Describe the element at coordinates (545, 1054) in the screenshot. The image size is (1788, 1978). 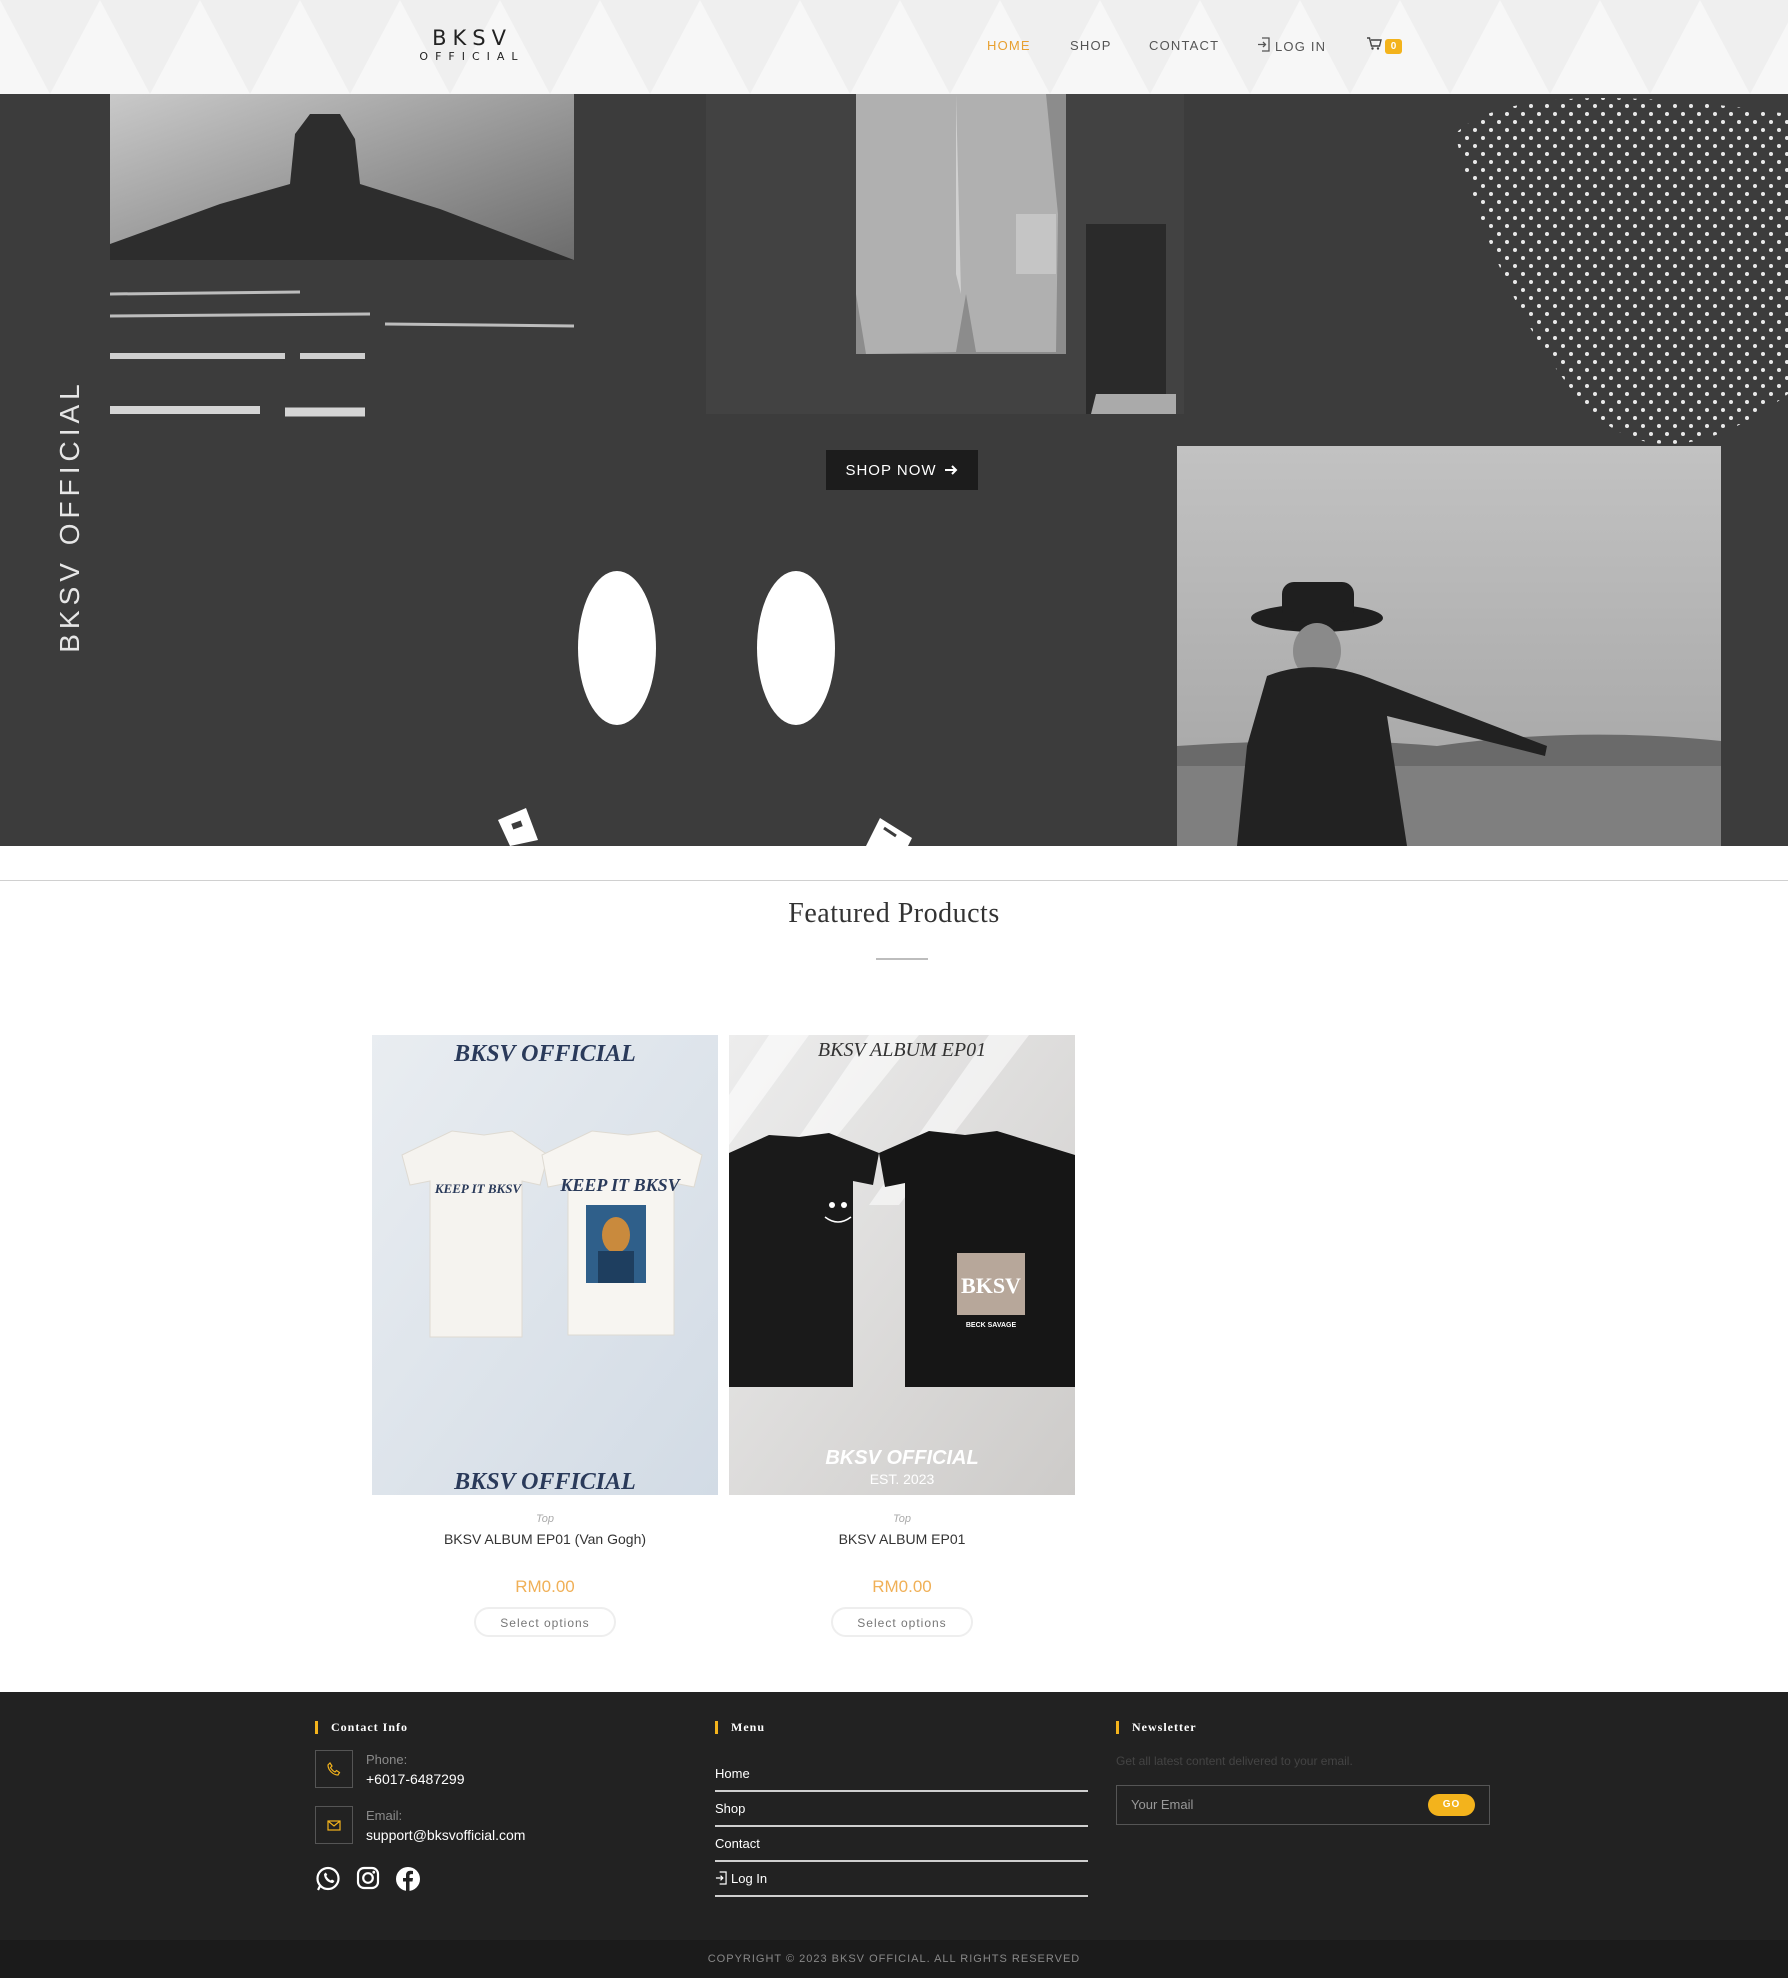
I see `product-image-header: BKSV OFFICIAL` at that location.